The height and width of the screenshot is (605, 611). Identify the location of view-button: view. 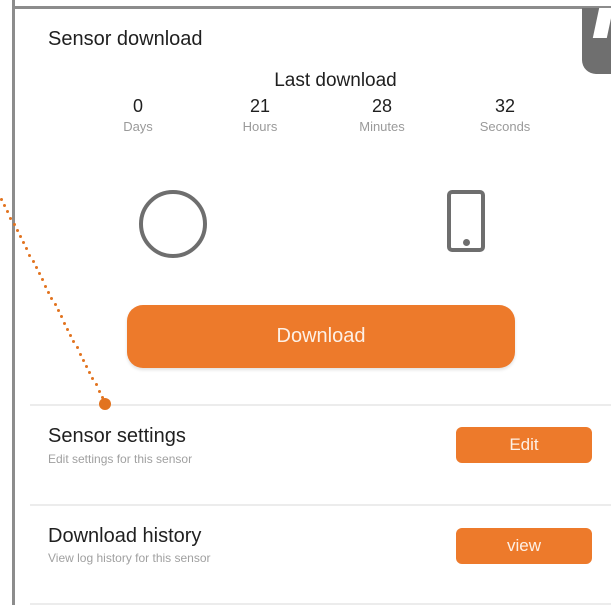
(524, 546).